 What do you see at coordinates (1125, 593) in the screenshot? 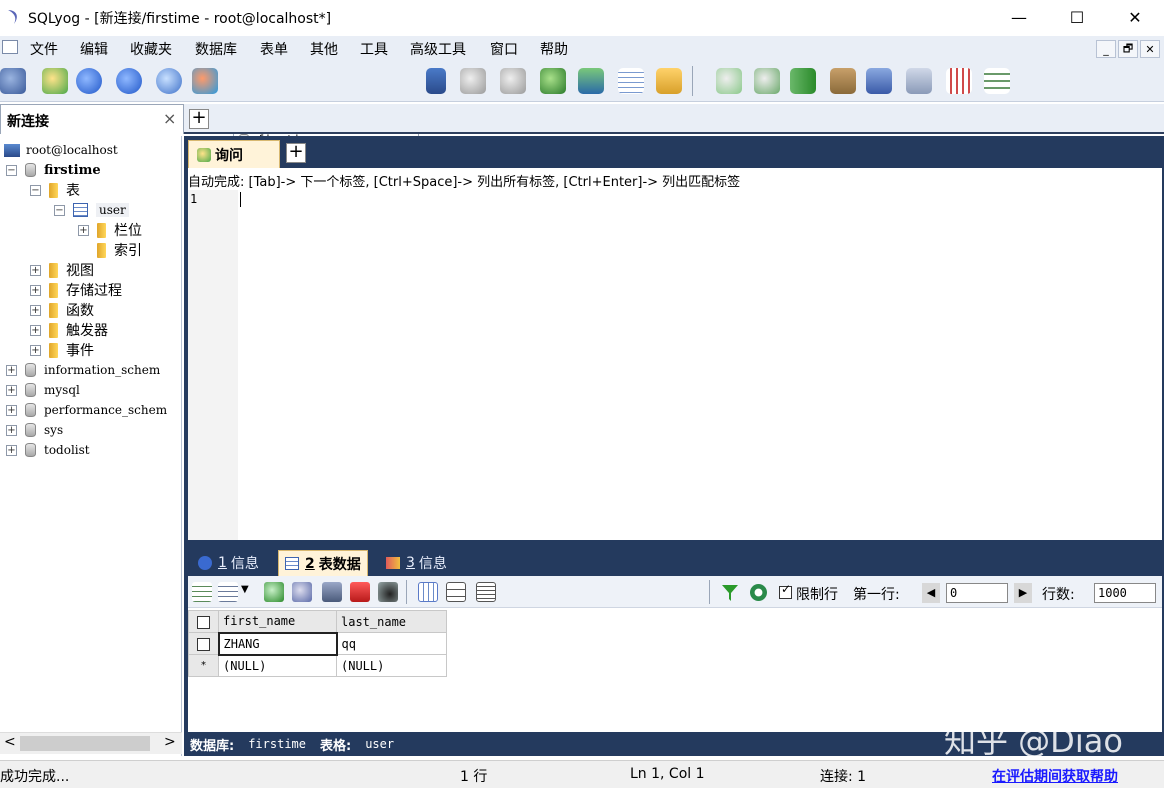
I see `rows-count-input` at bounding box center [1125, 593].